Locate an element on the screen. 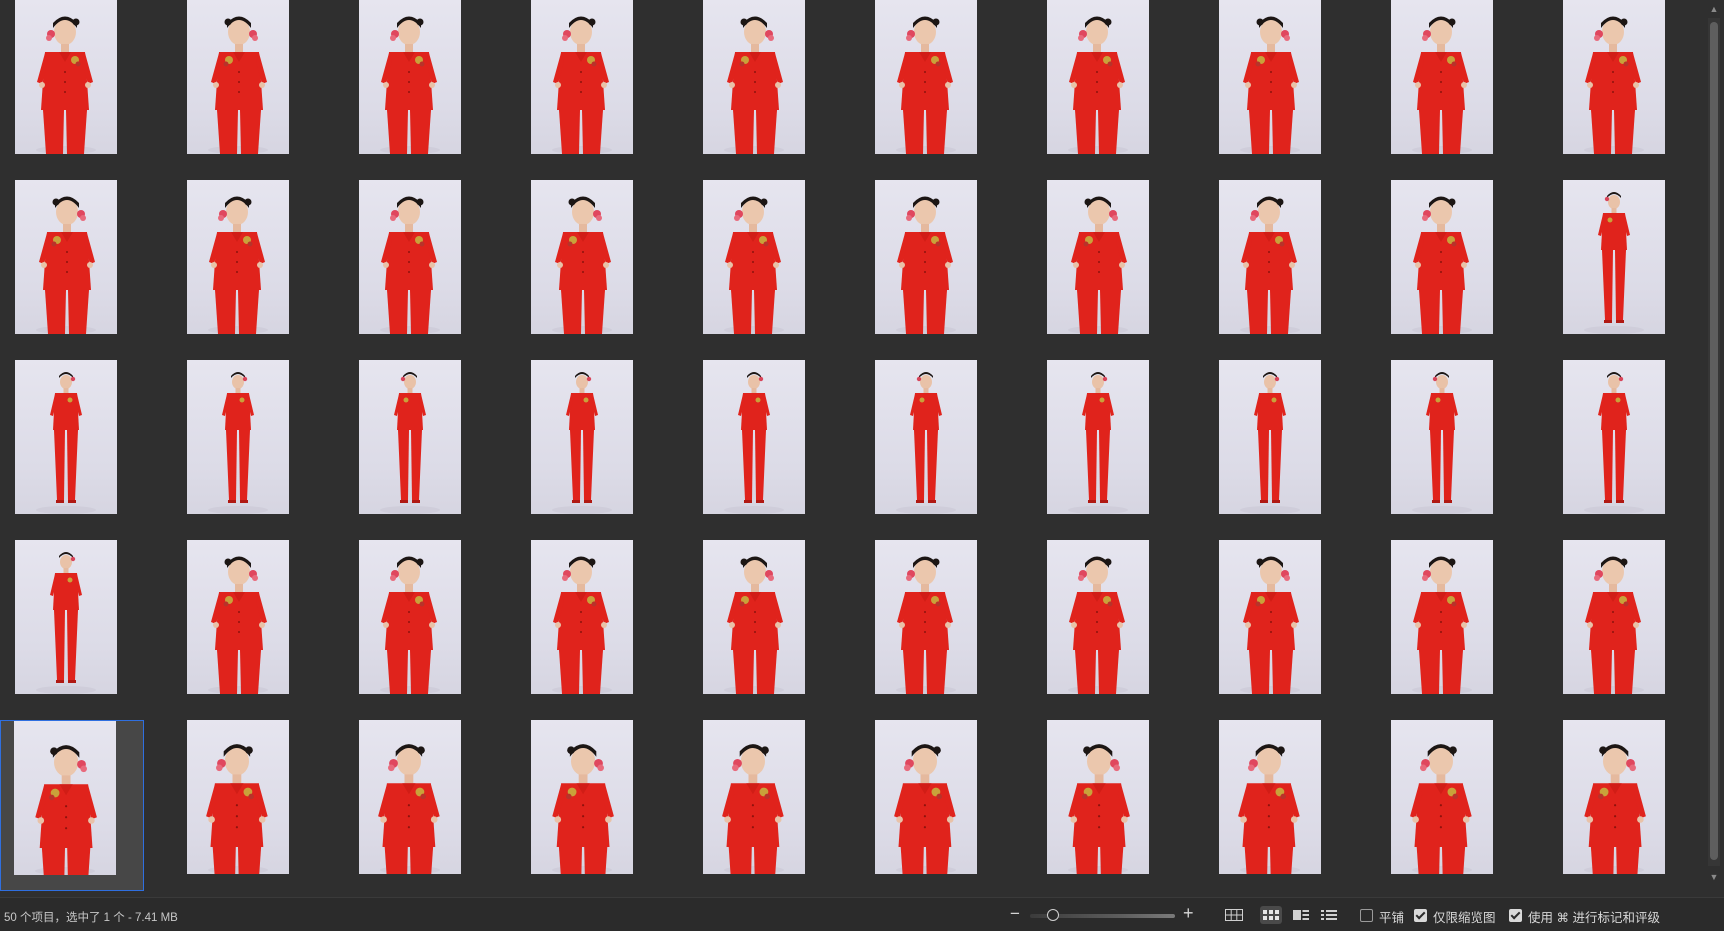 Image resolution: width=1724 pixels, height=931 pixels. tile-checkbox is located at coordinates (1366, 915).